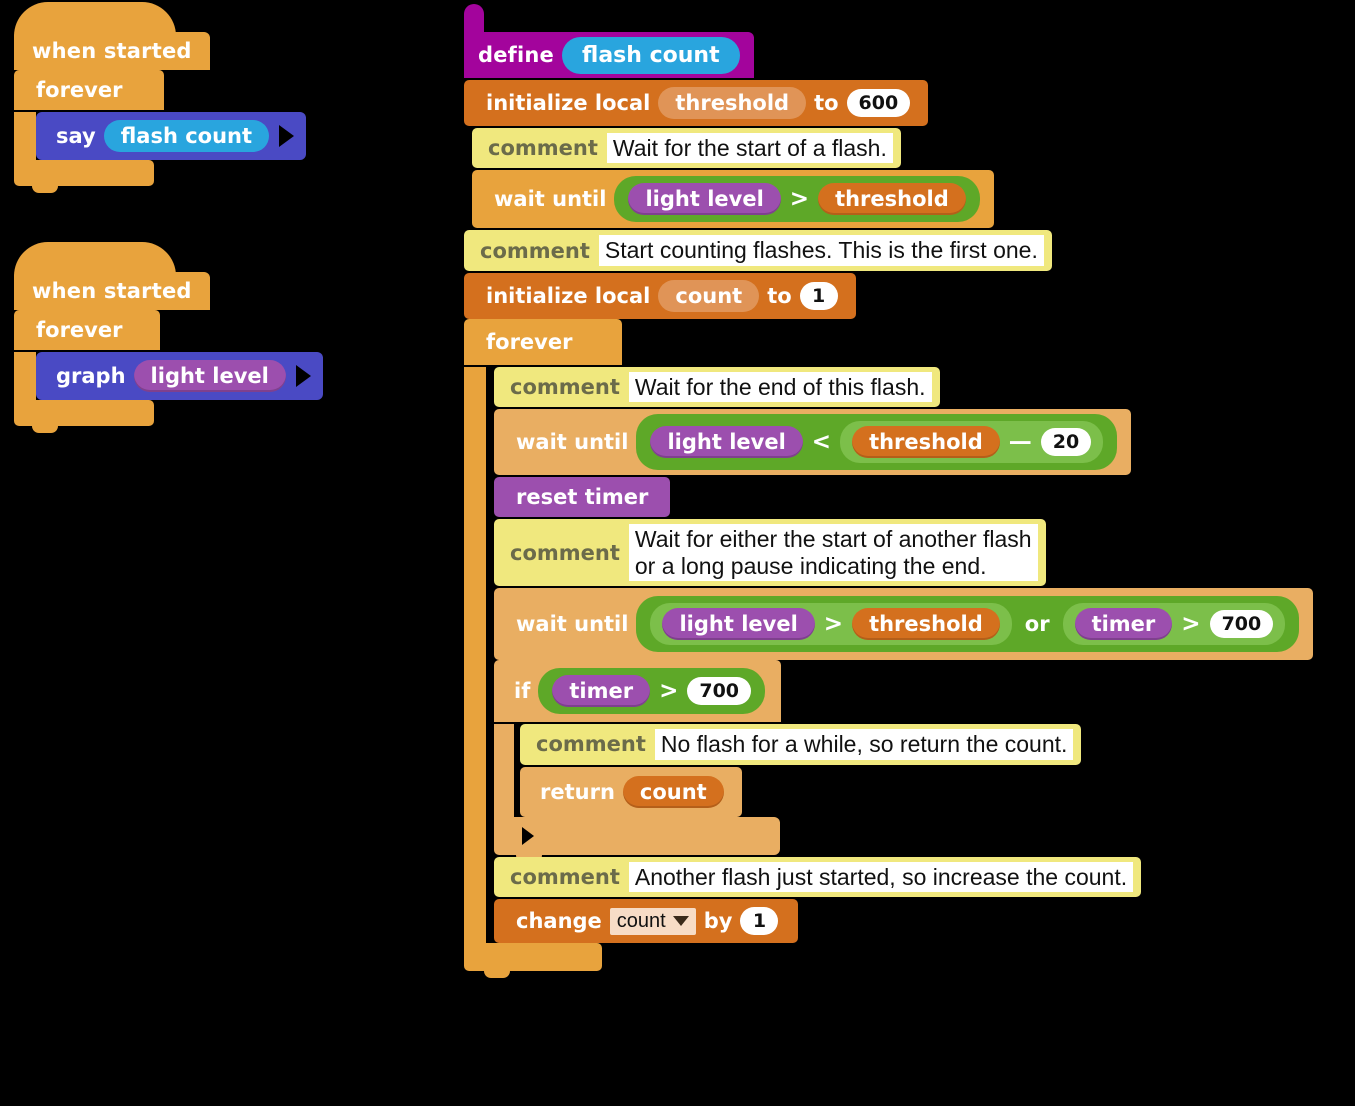 This screenshot has height=1106, width=1355. I want to click on return-block: return count, so click(631, 791).